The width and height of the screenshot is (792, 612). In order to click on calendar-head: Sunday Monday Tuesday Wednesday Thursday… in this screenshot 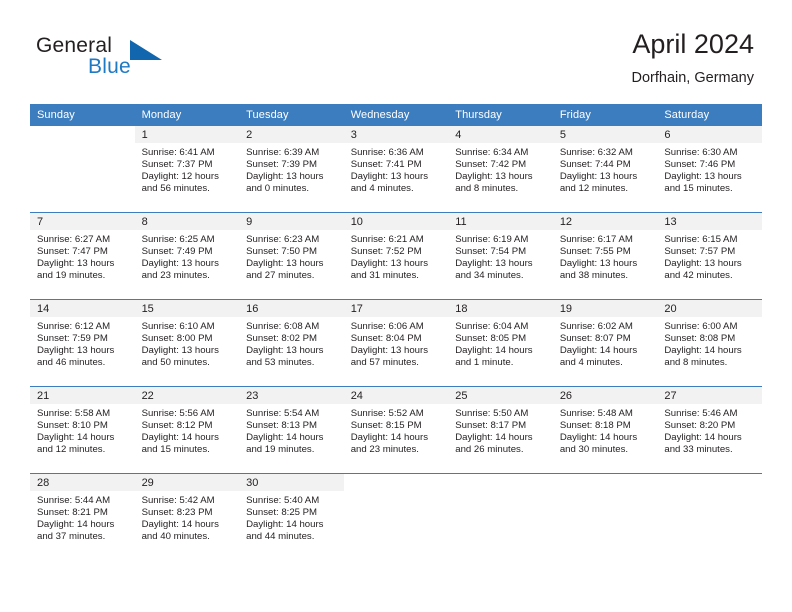, I will do `click(396, 115)`.